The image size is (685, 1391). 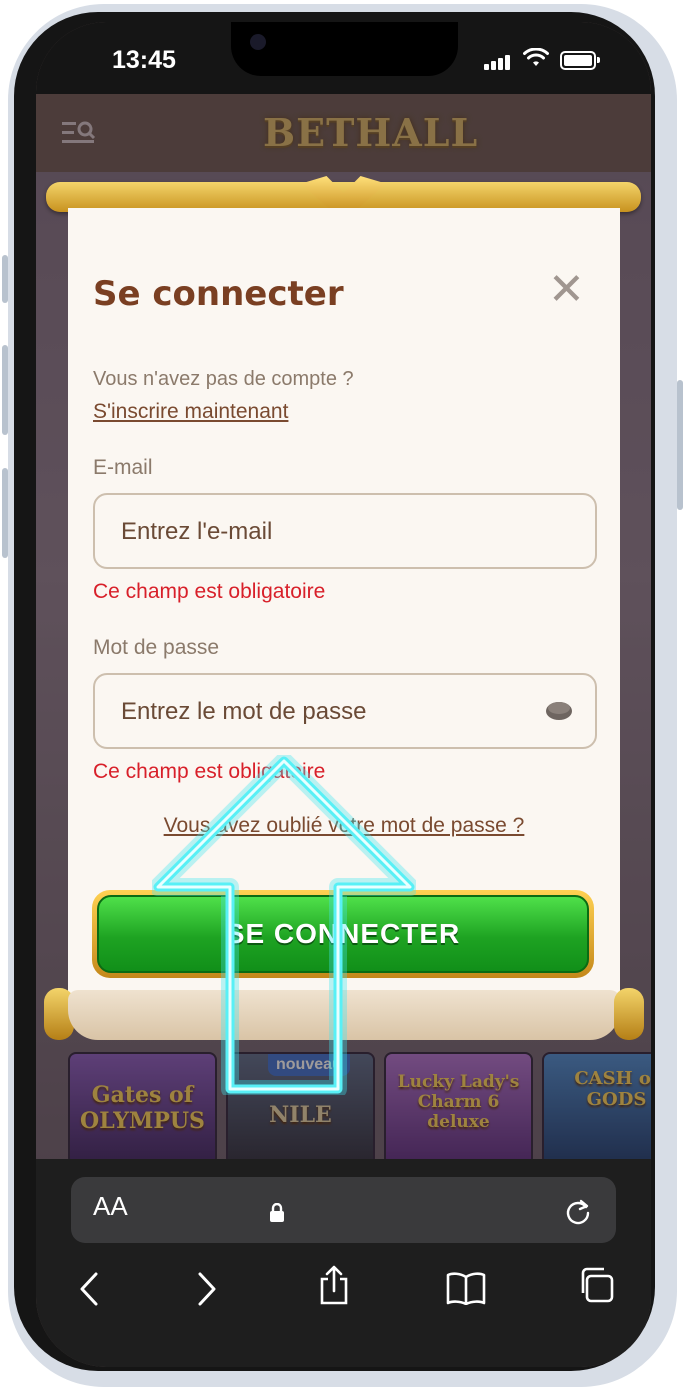 I want to click on close-icon: ✕, so click(x=566, y=290).